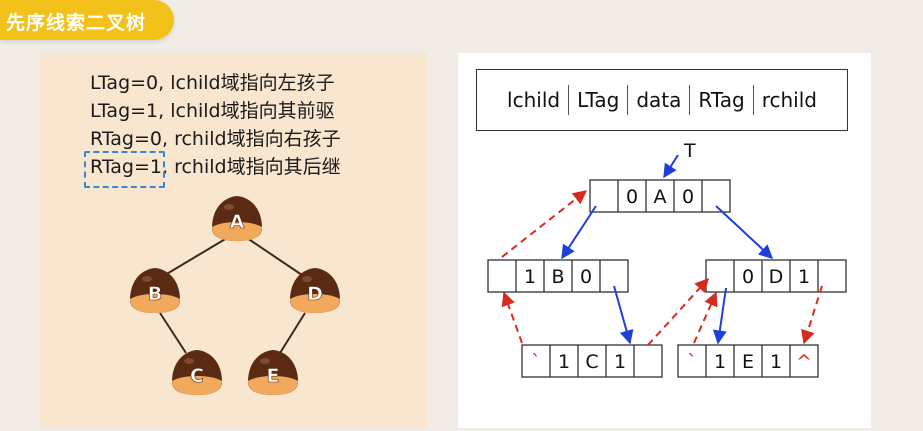 This screenshot has height=431, width=923. What do you see at coordinates (173, 333) in the screenshot?
I see `tree-edge-b-c` at bounding box center [173, 333].